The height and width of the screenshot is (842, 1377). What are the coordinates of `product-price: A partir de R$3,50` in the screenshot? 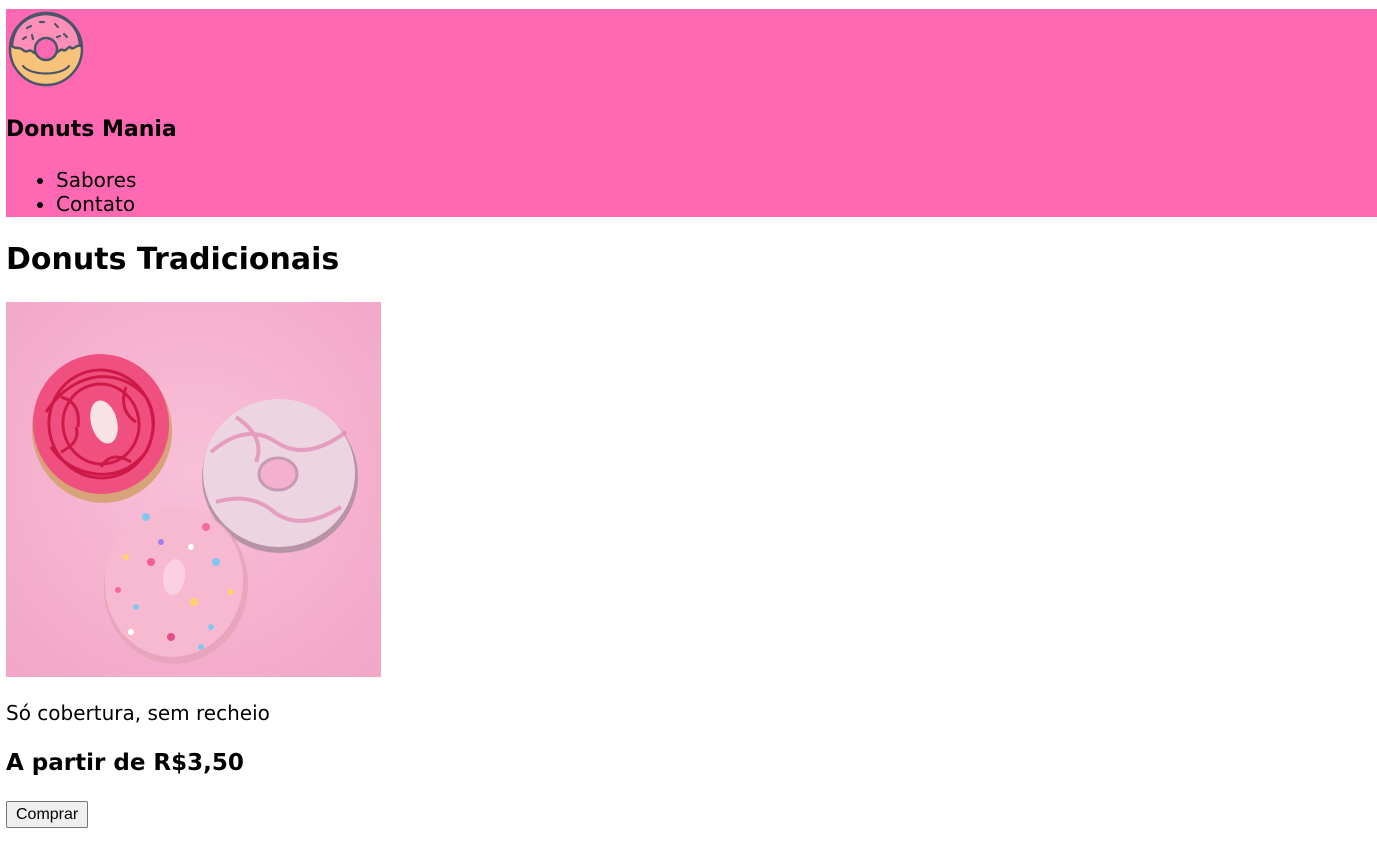 It's located at (125, 763).